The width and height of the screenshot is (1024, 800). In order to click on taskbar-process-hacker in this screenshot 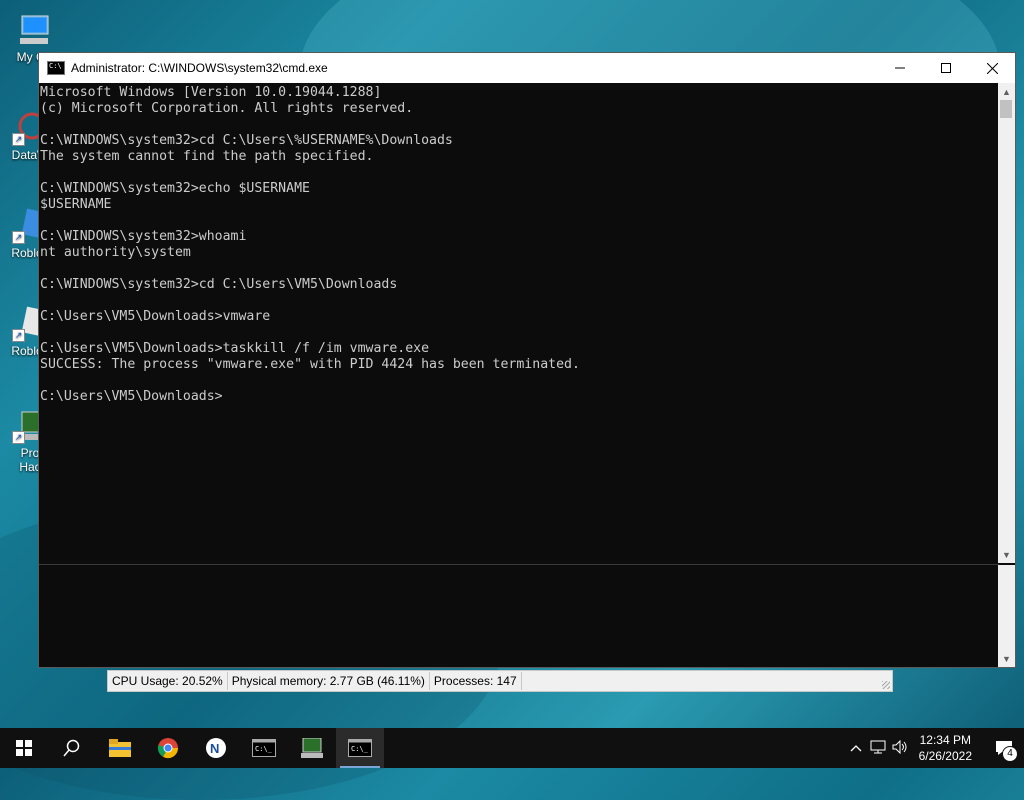, I will do `click(312, 748)`.